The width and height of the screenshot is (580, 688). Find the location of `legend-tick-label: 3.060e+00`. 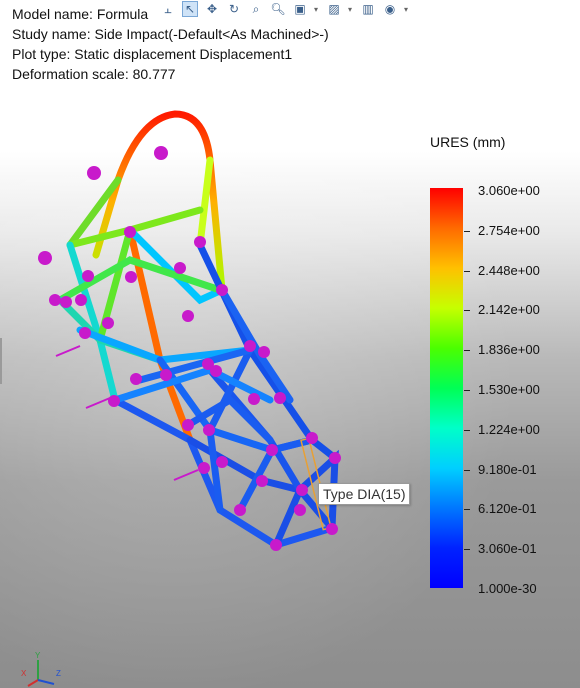

legend-tick-label: 3.060e+00 is located at coordinates (509, 190).